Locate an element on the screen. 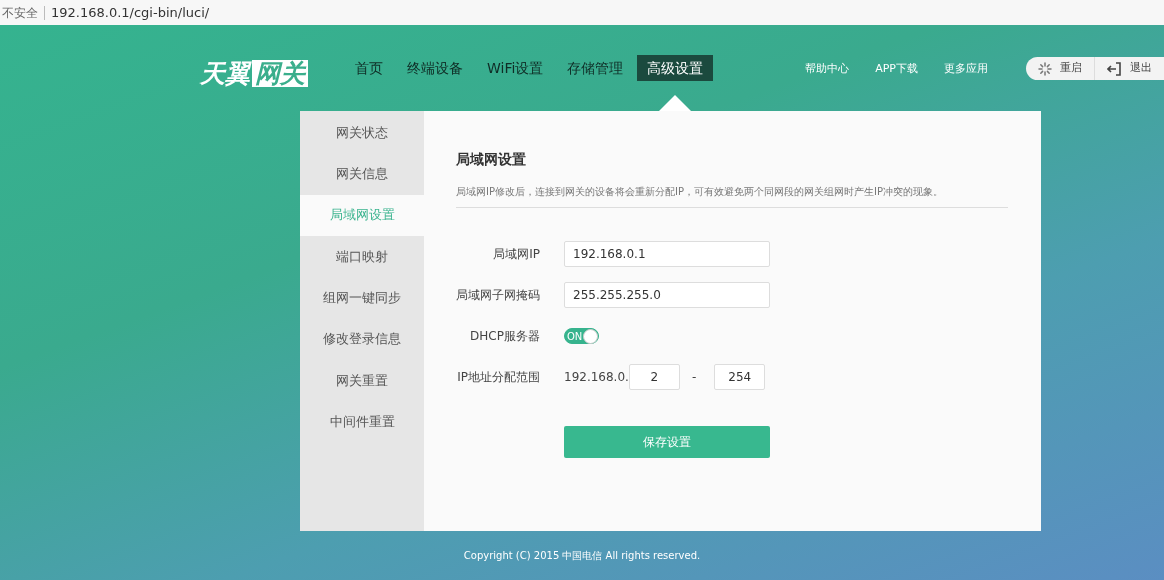  logout-button: 退出 is located at coordinates (1129, 68).